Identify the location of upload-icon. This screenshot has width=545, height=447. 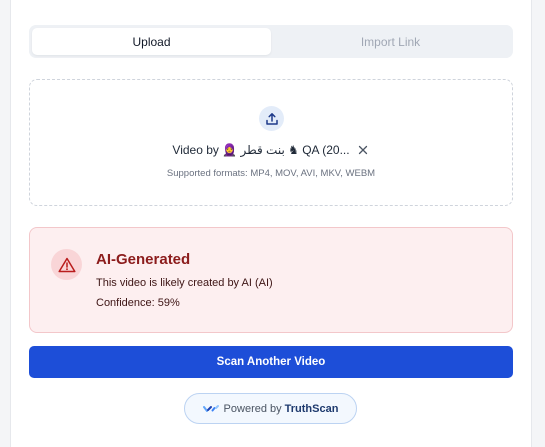
(271, 118).